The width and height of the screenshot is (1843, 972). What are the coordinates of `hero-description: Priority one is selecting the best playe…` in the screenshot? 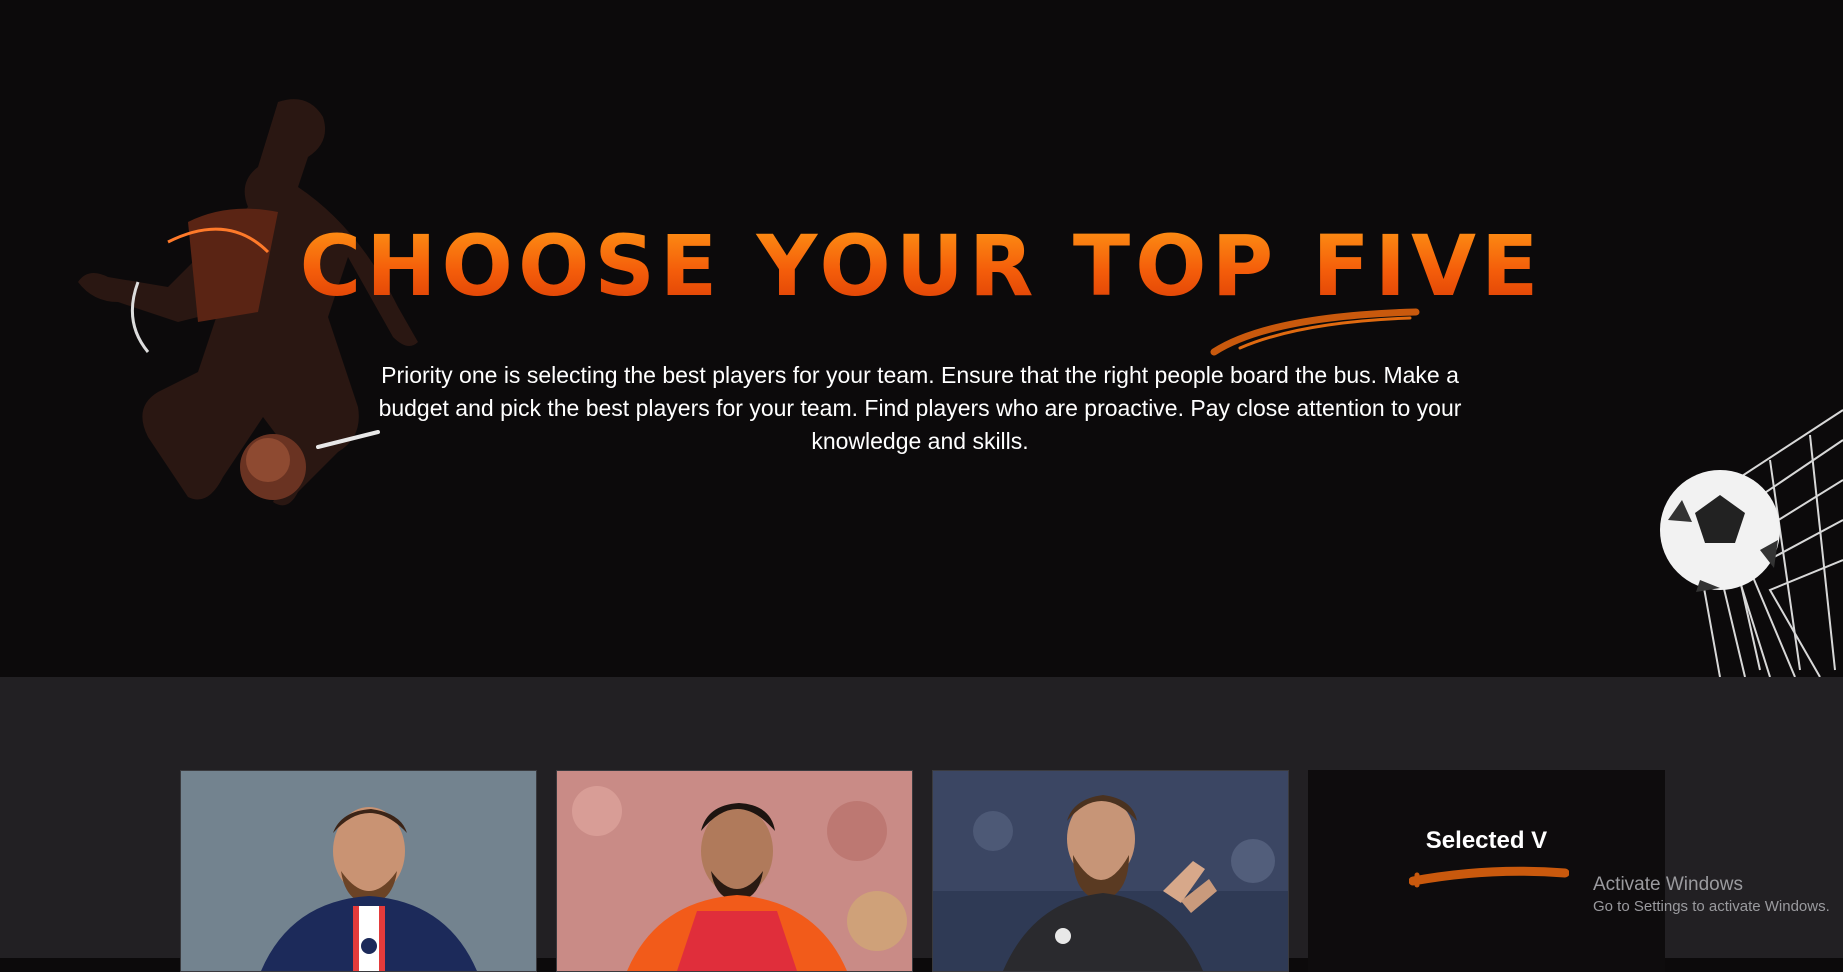 It's located at (920, 408).